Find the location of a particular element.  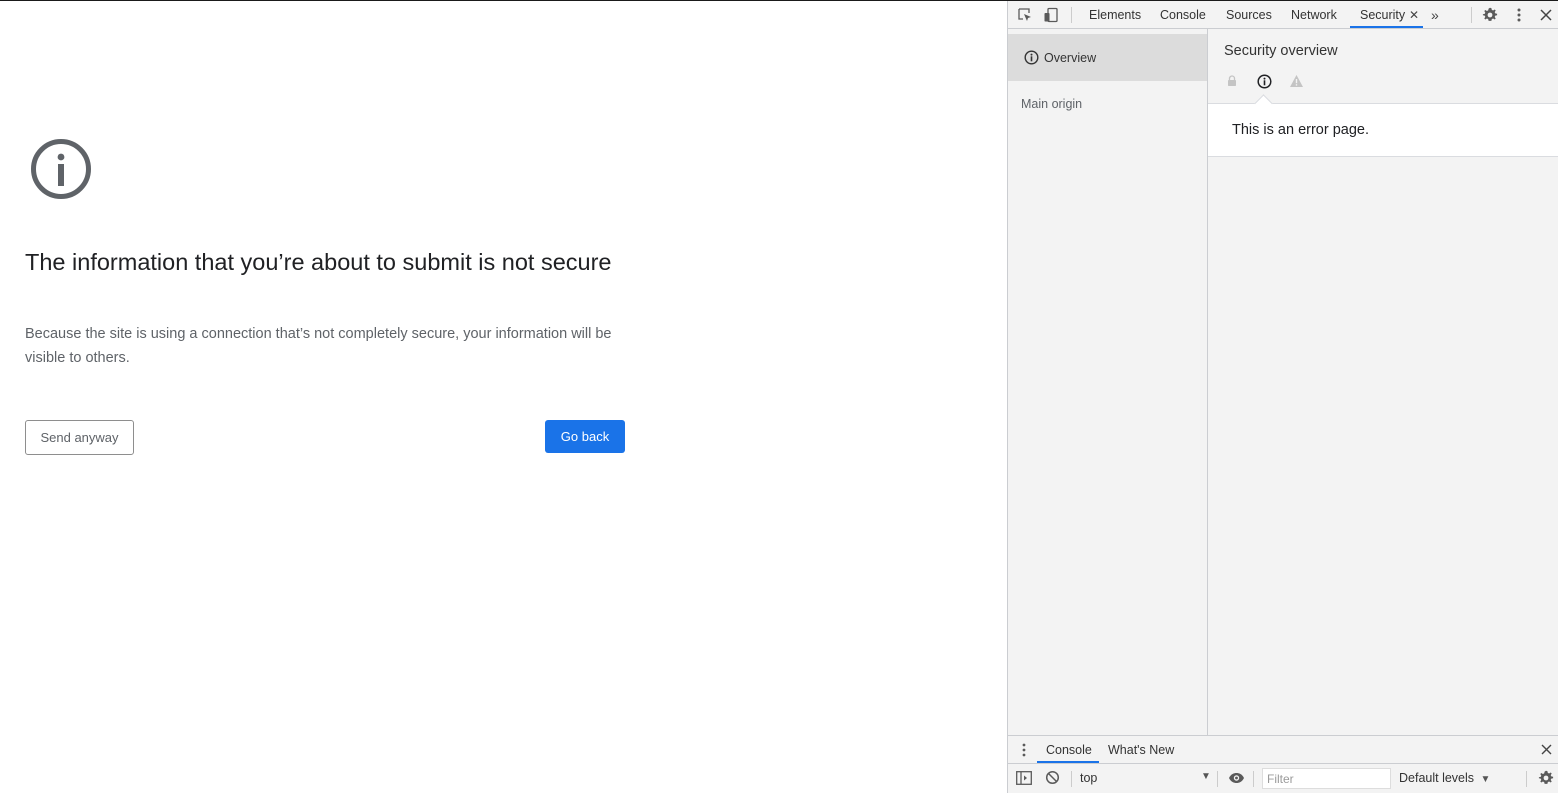

send-anyway-button: Send anyway is located at coordinates (79, 437).